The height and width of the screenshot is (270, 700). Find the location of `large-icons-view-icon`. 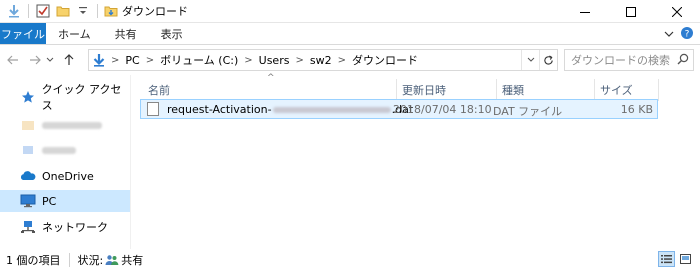

large-icons-view-icon is located at coordinates (685, 259).